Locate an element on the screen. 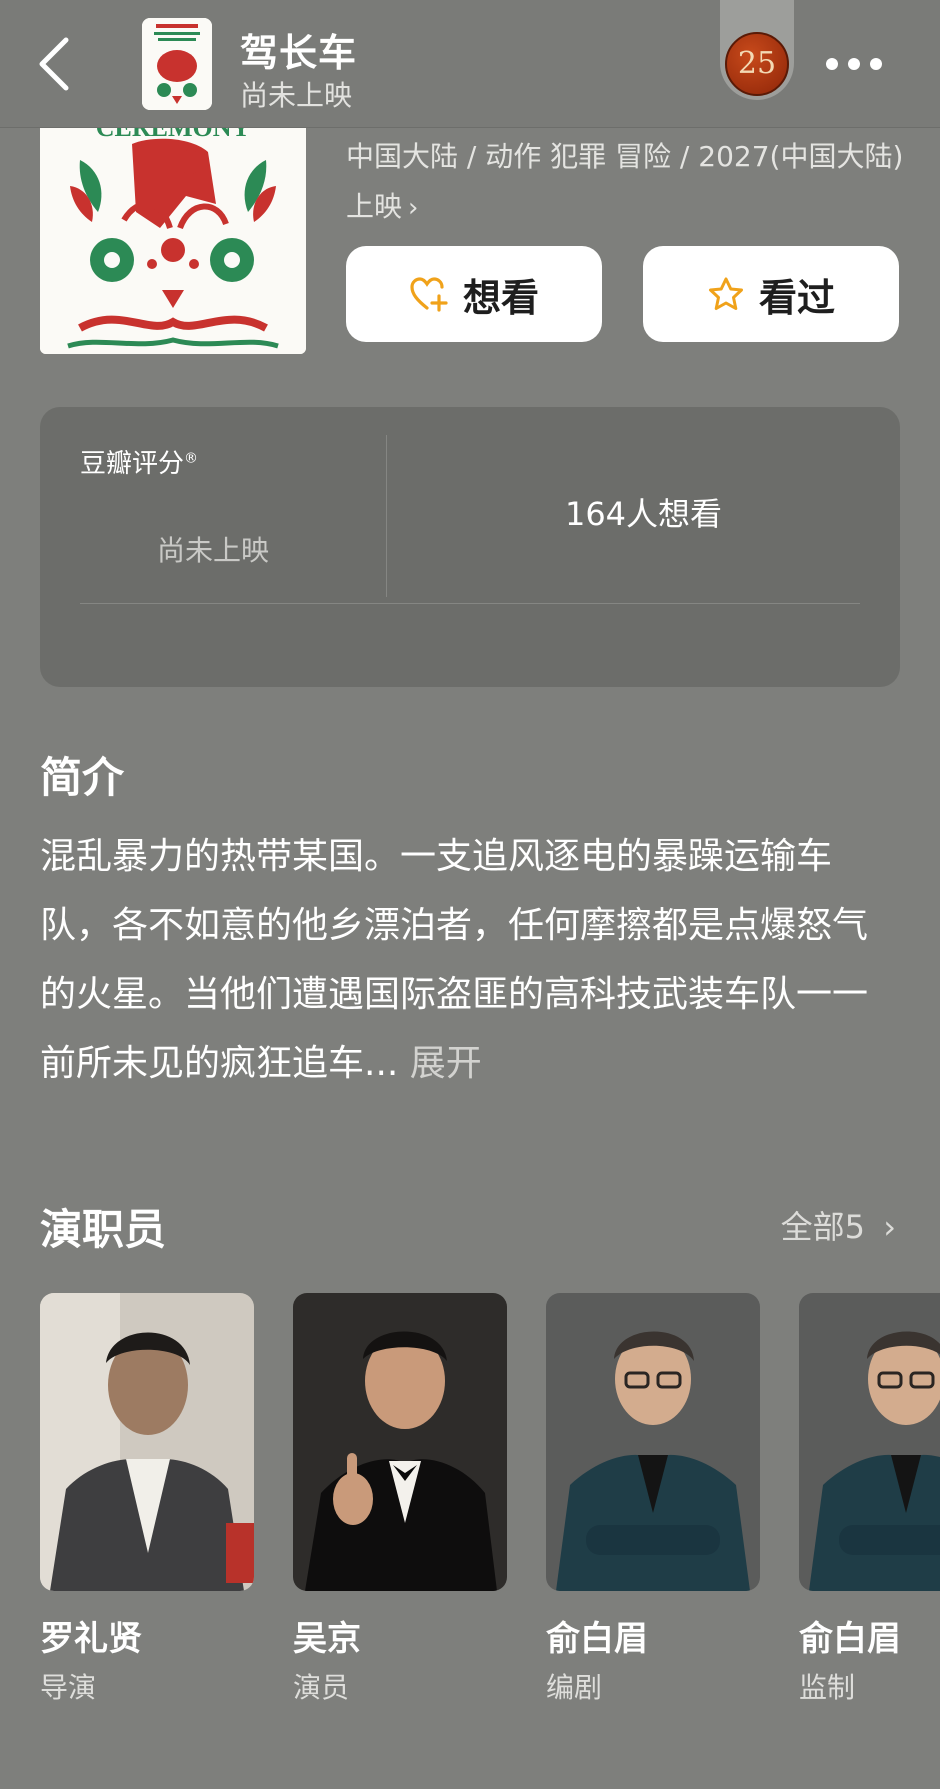 This screenshot has width=940, height=1789. movie-meta-info: 中国大陆 / 动作 犯罪 冒险 / 2027(中国大陆)上映 › is located at coordinates (626, 182).